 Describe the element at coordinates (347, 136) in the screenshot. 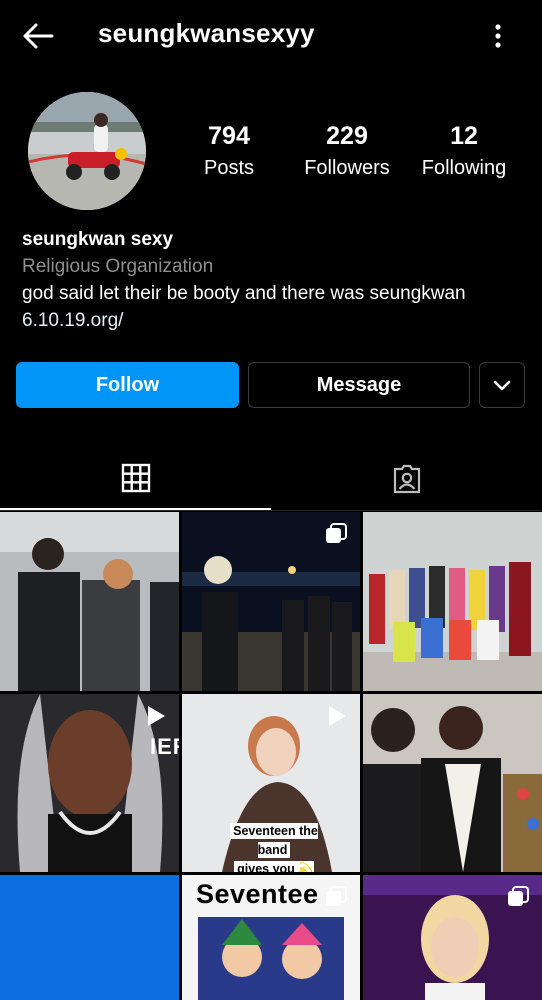

I see `followers-count: 229` at that location.